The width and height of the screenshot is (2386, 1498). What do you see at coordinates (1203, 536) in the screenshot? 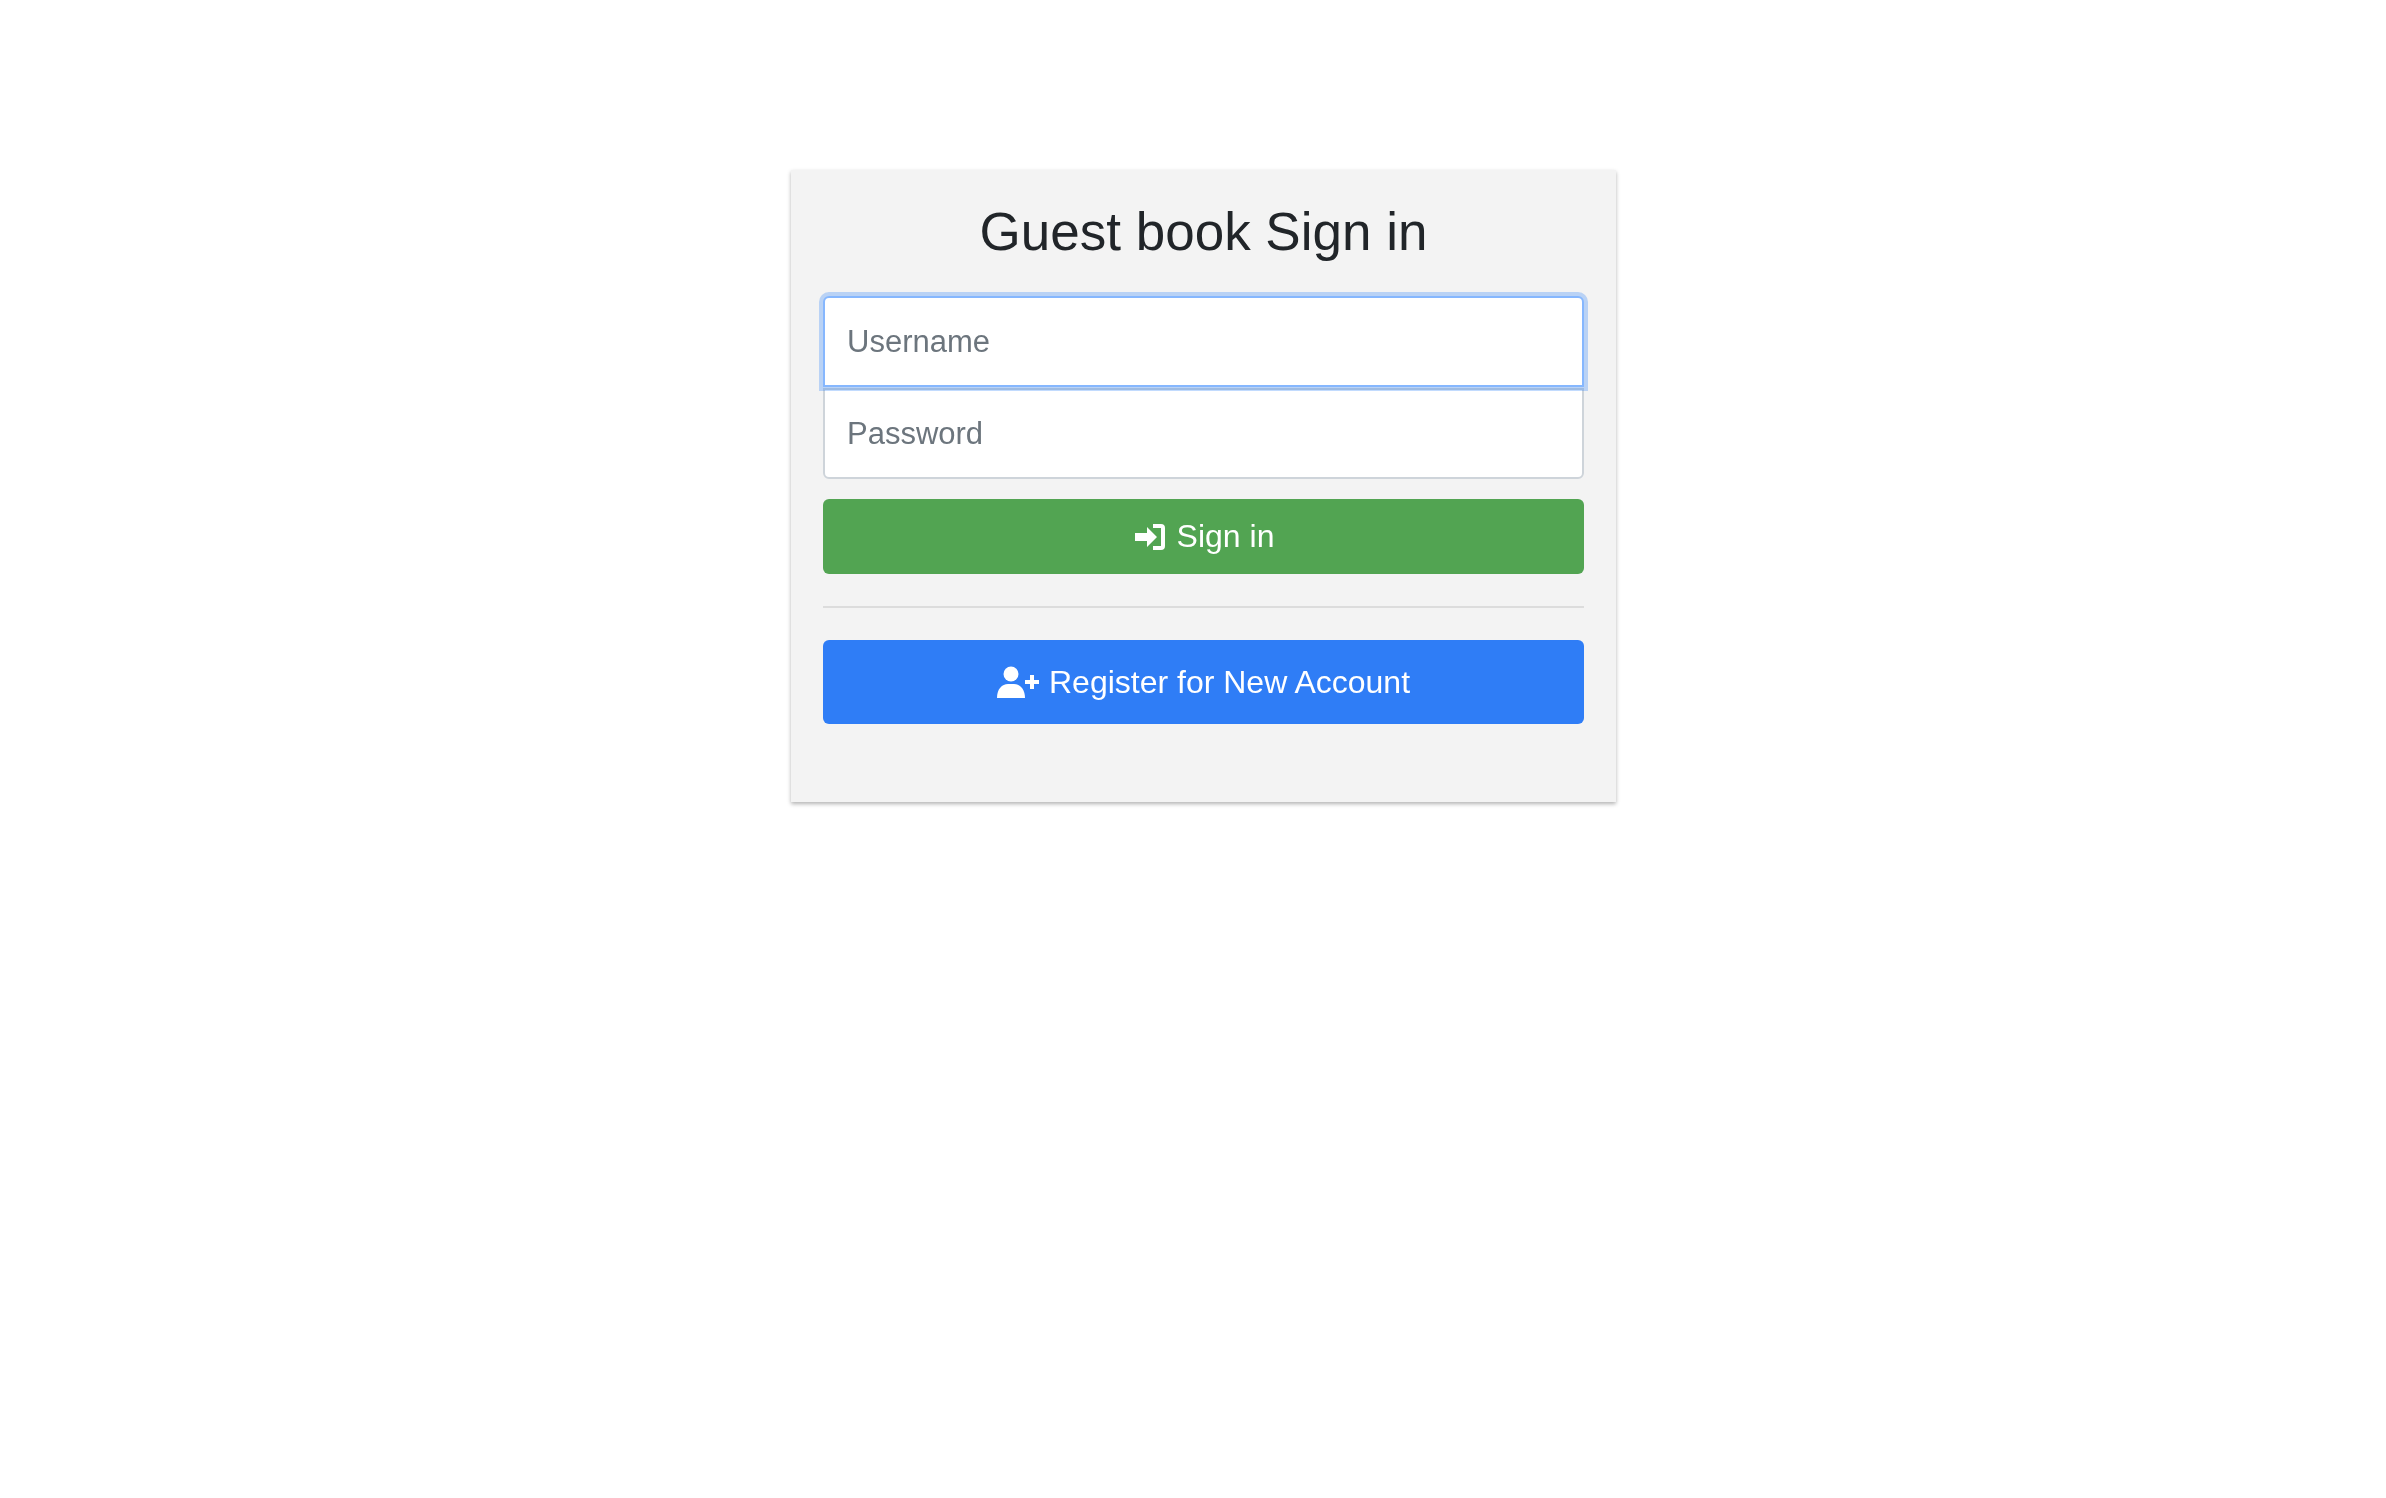
I see `sign-in-button: Sign in` at bounding box center [1203, 536].